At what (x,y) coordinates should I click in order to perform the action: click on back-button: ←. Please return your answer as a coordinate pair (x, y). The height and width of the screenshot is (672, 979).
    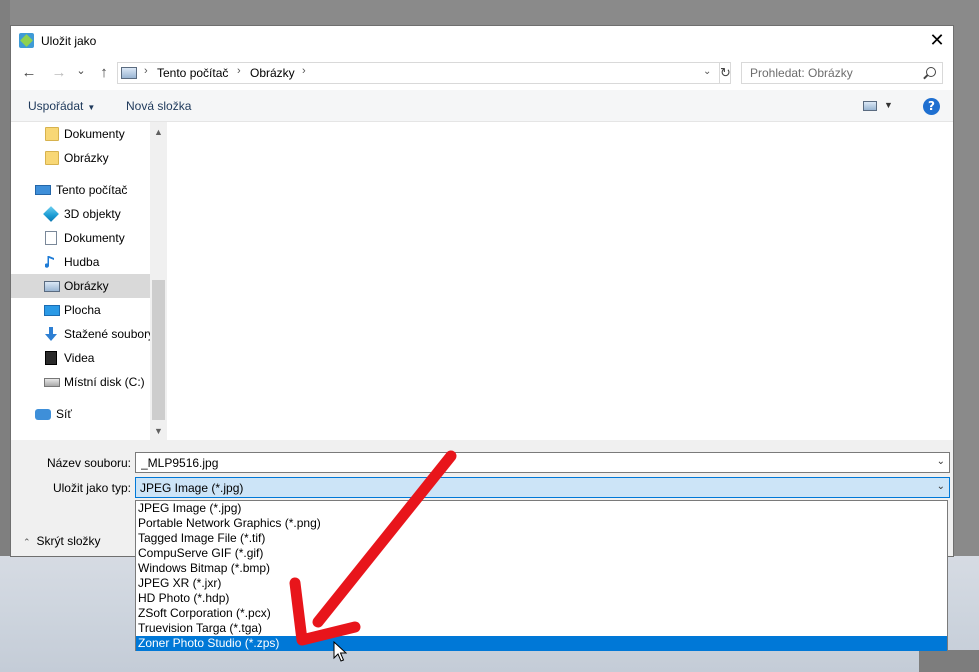
    Looking at the image, I should click on (29, 73).